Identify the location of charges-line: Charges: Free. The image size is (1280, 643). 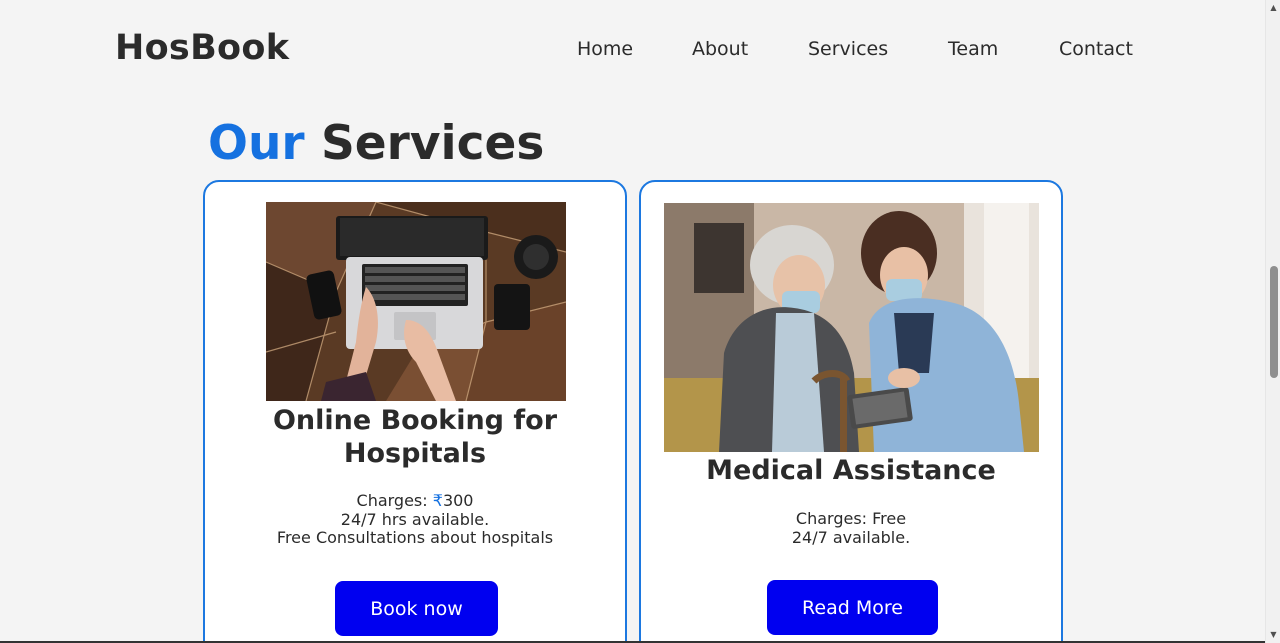
(851, 519).